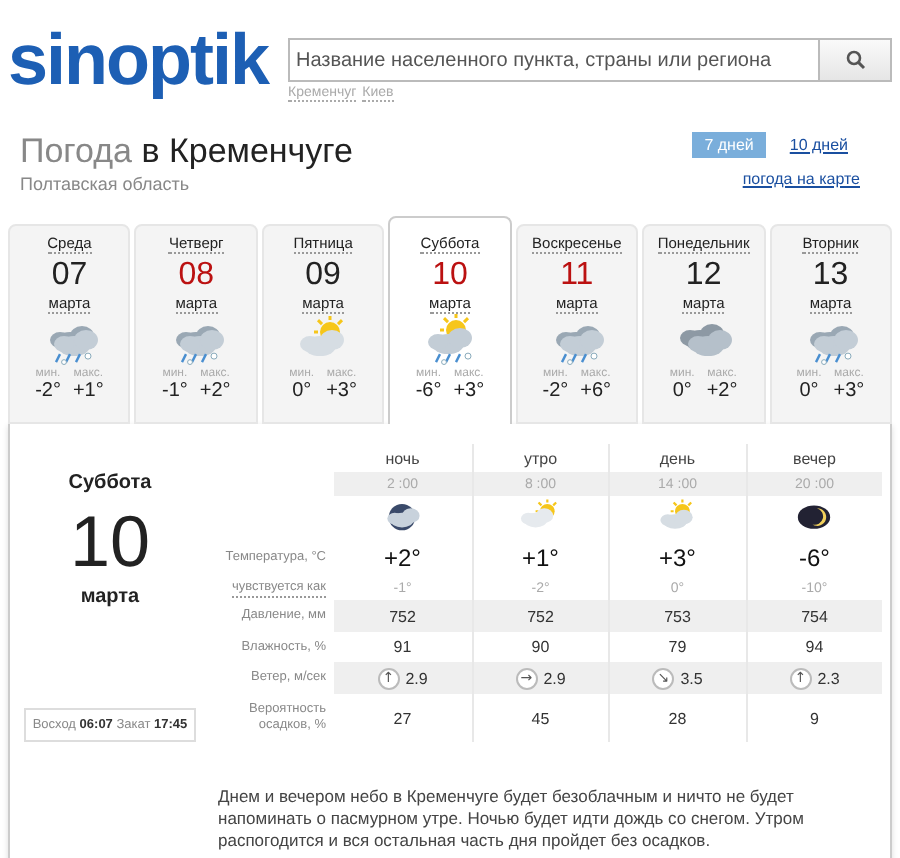 The width and height of the screenshot is (900, 858). What do you see at coordinates (577, 276) in the screenshot?
I see `day-date: 11` at bounding box center [577, 276].